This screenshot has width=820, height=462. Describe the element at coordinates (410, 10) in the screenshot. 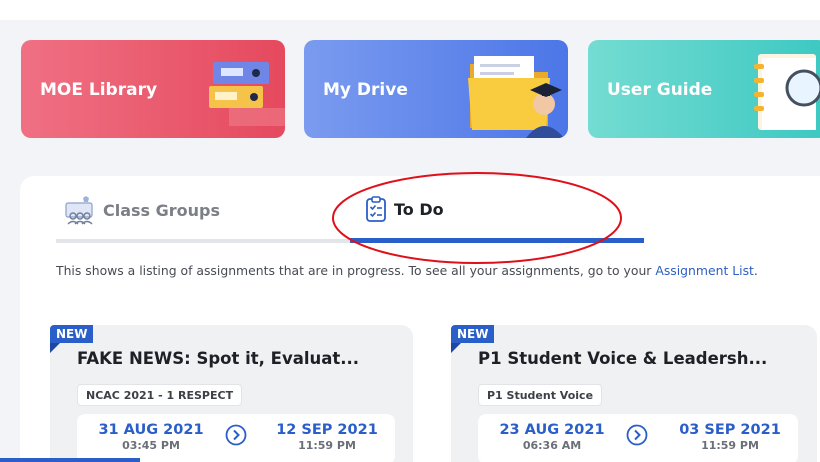

I see `top-strip` at that location.